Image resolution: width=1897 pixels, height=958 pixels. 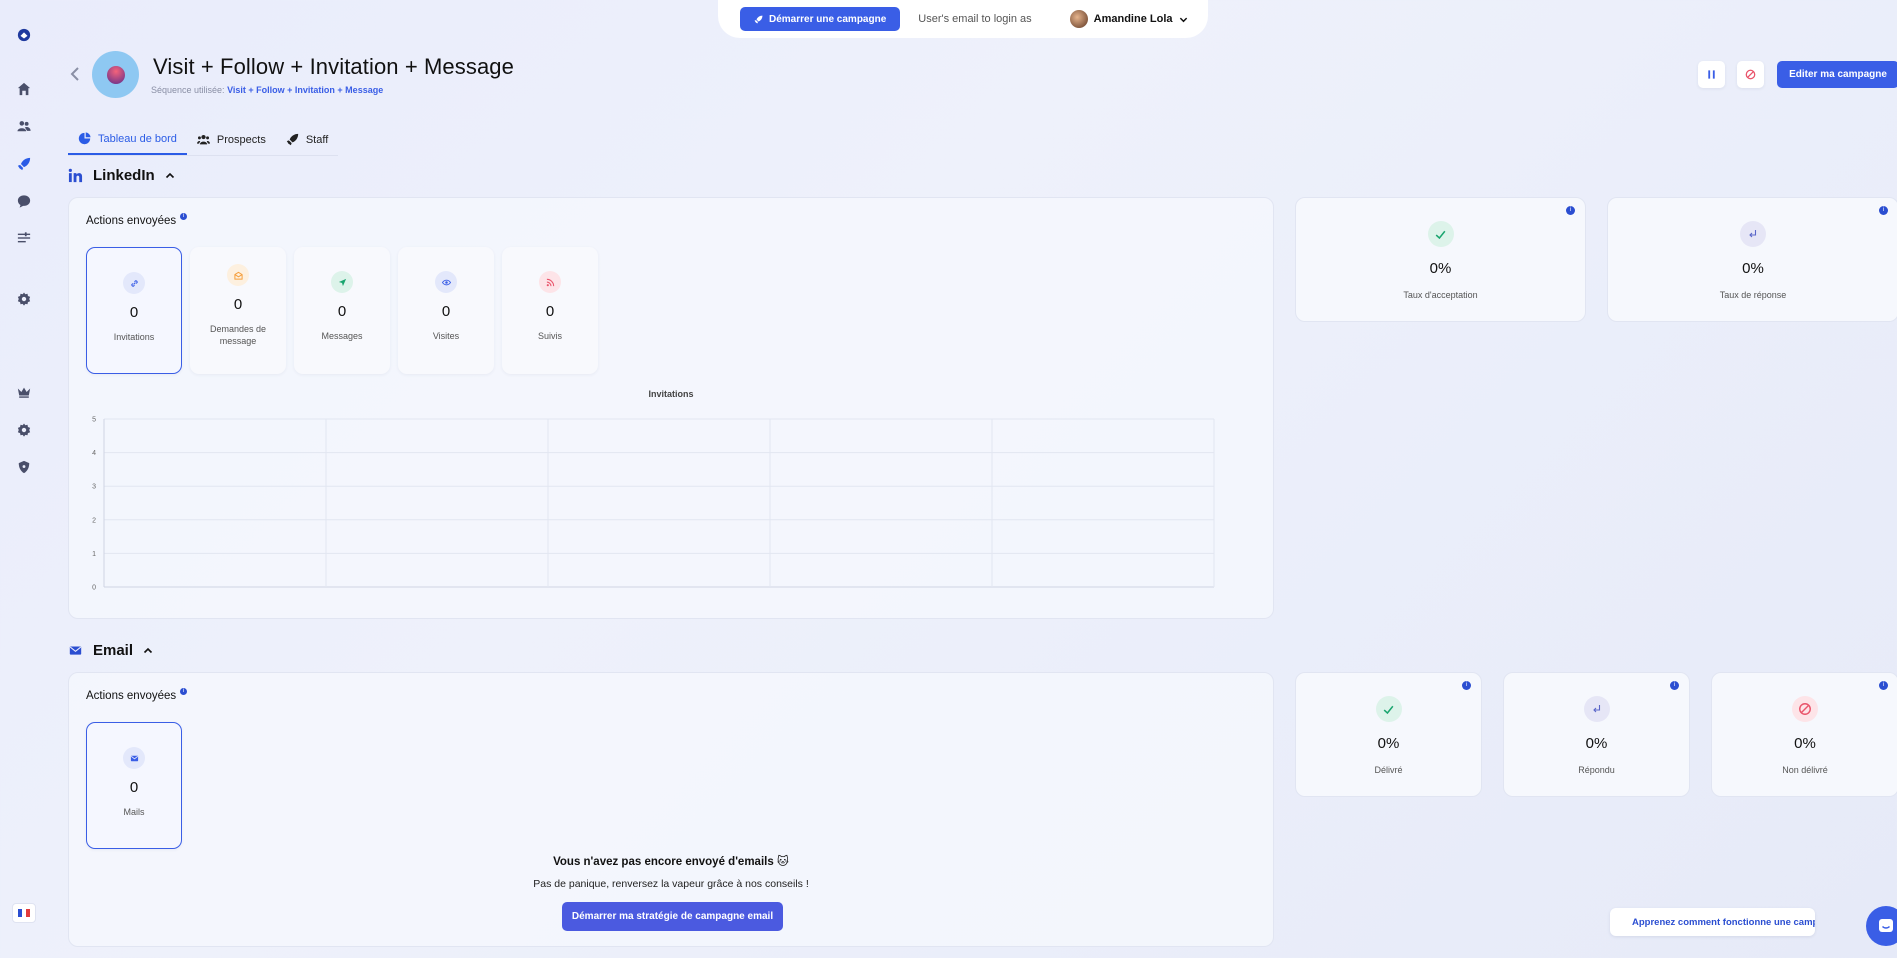 What do you see at coordinates (671, 394) in the screenshot?
I see `chart-title: Invitations` at bounding box center [671, 394].